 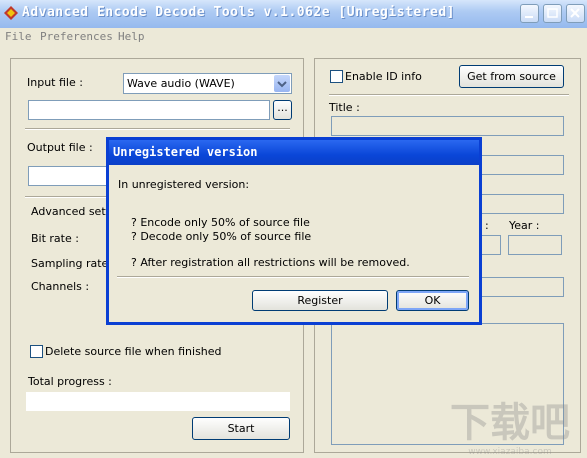 I want to click on total-progress-label: Total progress :, so click(x=70, y=381).